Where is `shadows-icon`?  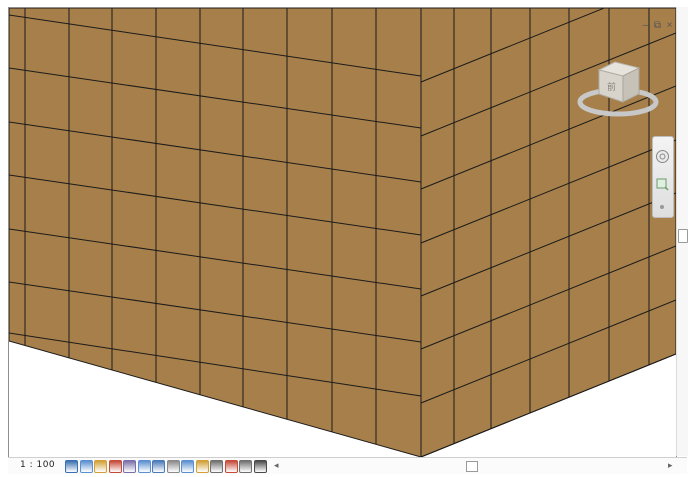
shadows-icon is located at coordinates (115, 466).